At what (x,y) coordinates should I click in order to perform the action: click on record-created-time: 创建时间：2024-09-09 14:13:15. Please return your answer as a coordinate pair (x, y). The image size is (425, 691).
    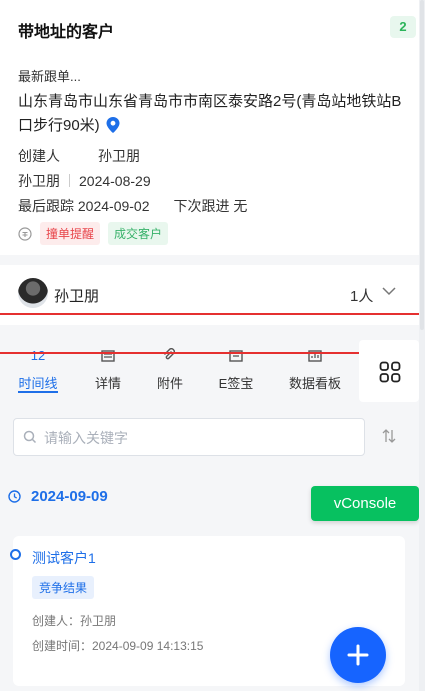
    Looking at the image, I should click on (118, 646).